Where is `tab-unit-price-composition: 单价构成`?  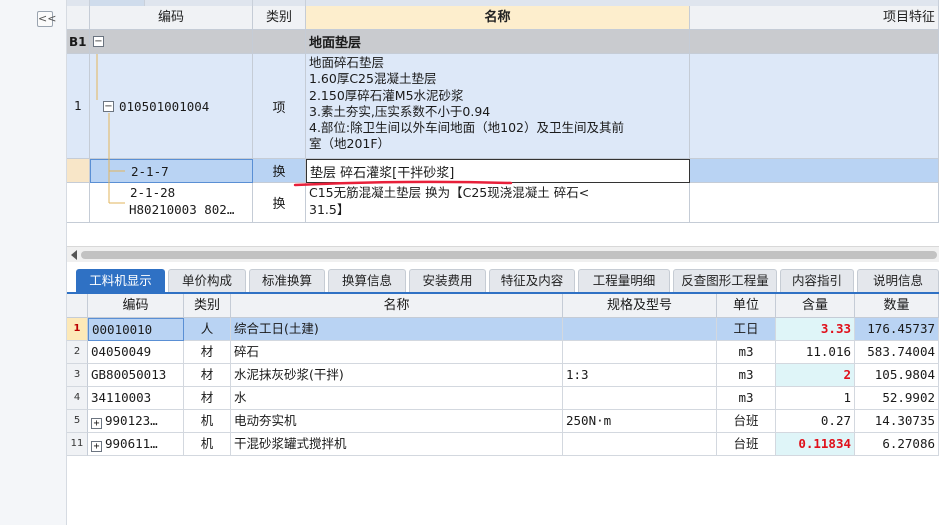 tab-unit-price-composition: 单价构成 is located at coordinates (207, 280).